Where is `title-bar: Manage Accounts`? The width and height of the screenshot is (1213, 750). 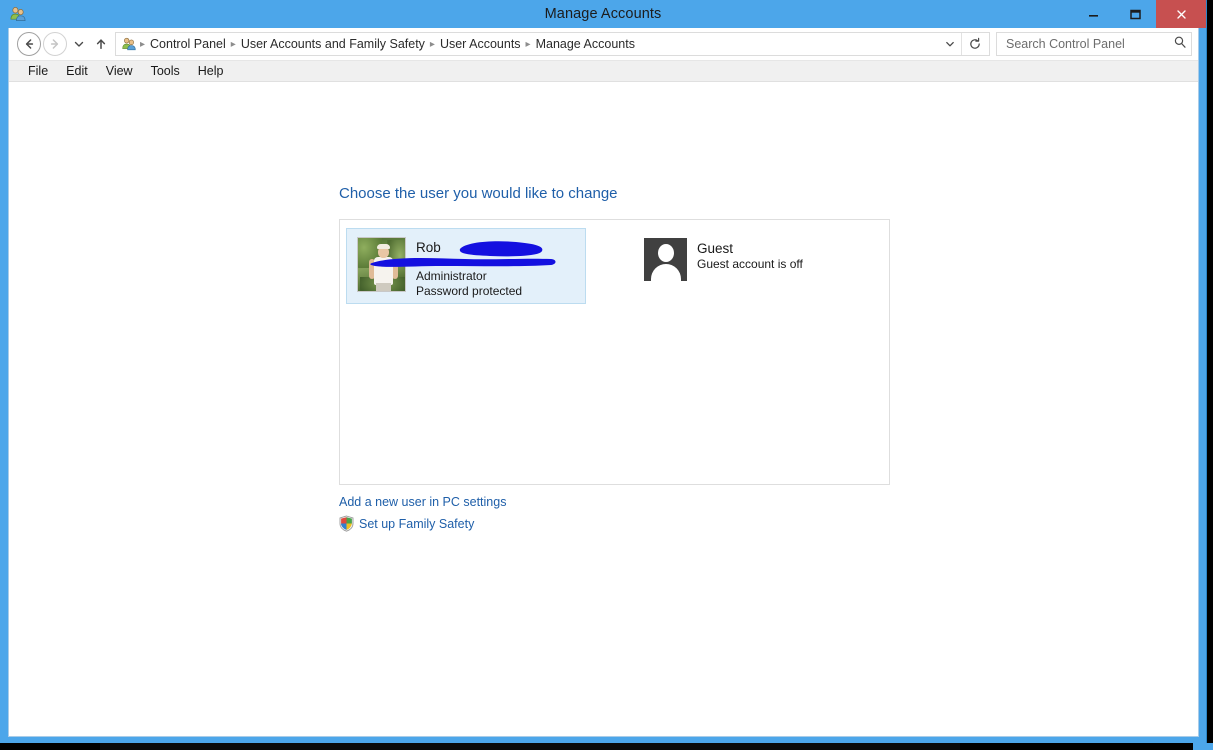 title-bar: Manage Accounts is located at coordinates (603, 14).